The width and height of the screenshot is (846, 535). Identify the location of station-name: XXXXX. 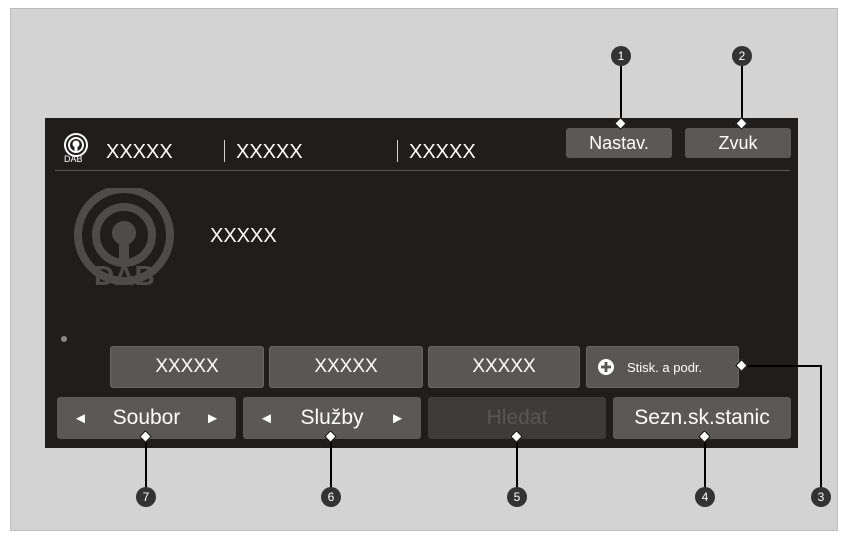
(243, 236).